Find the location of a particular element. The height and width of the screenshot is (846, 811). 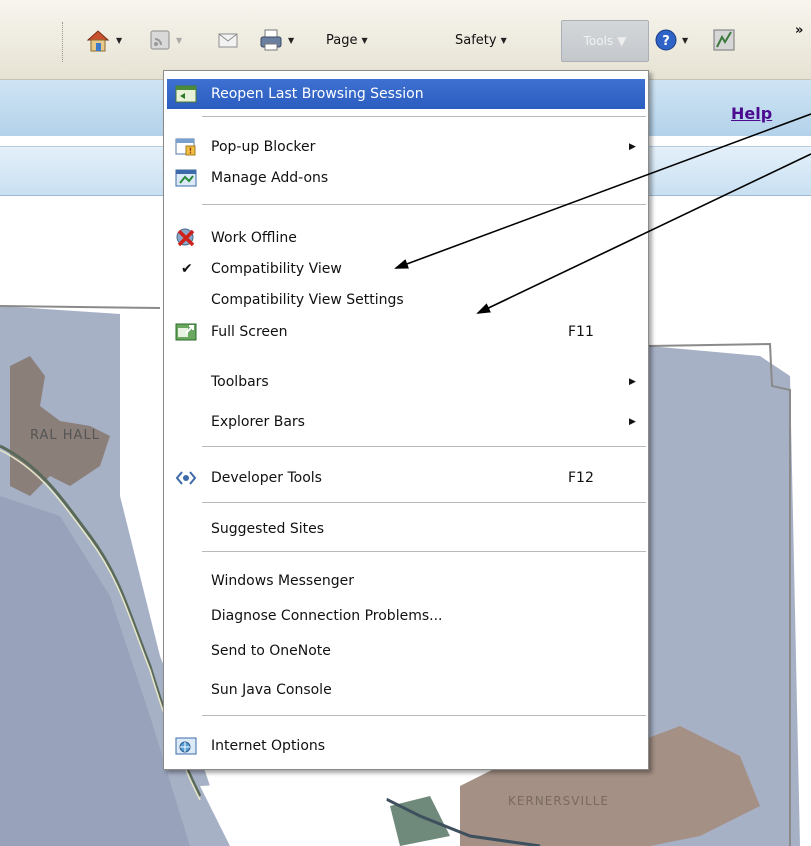

map-place-label: KERNERSVILLE is located at coordinates (559, 801).